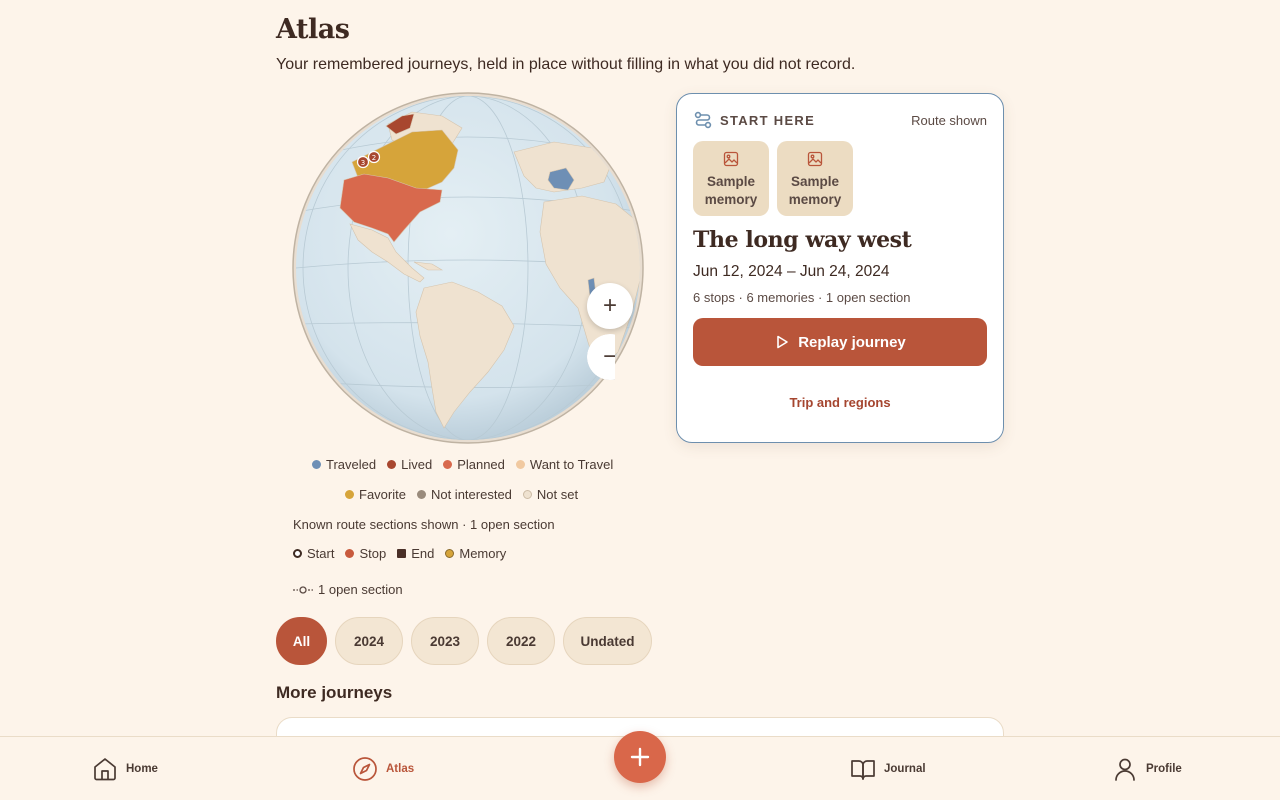 The height and width of the screenshot is (800, 1280). Describe the element at coordinates (802, 297) in the screenshot. I see `journey-stats: 6 stops · 6 memories · 1 open section` at that location.